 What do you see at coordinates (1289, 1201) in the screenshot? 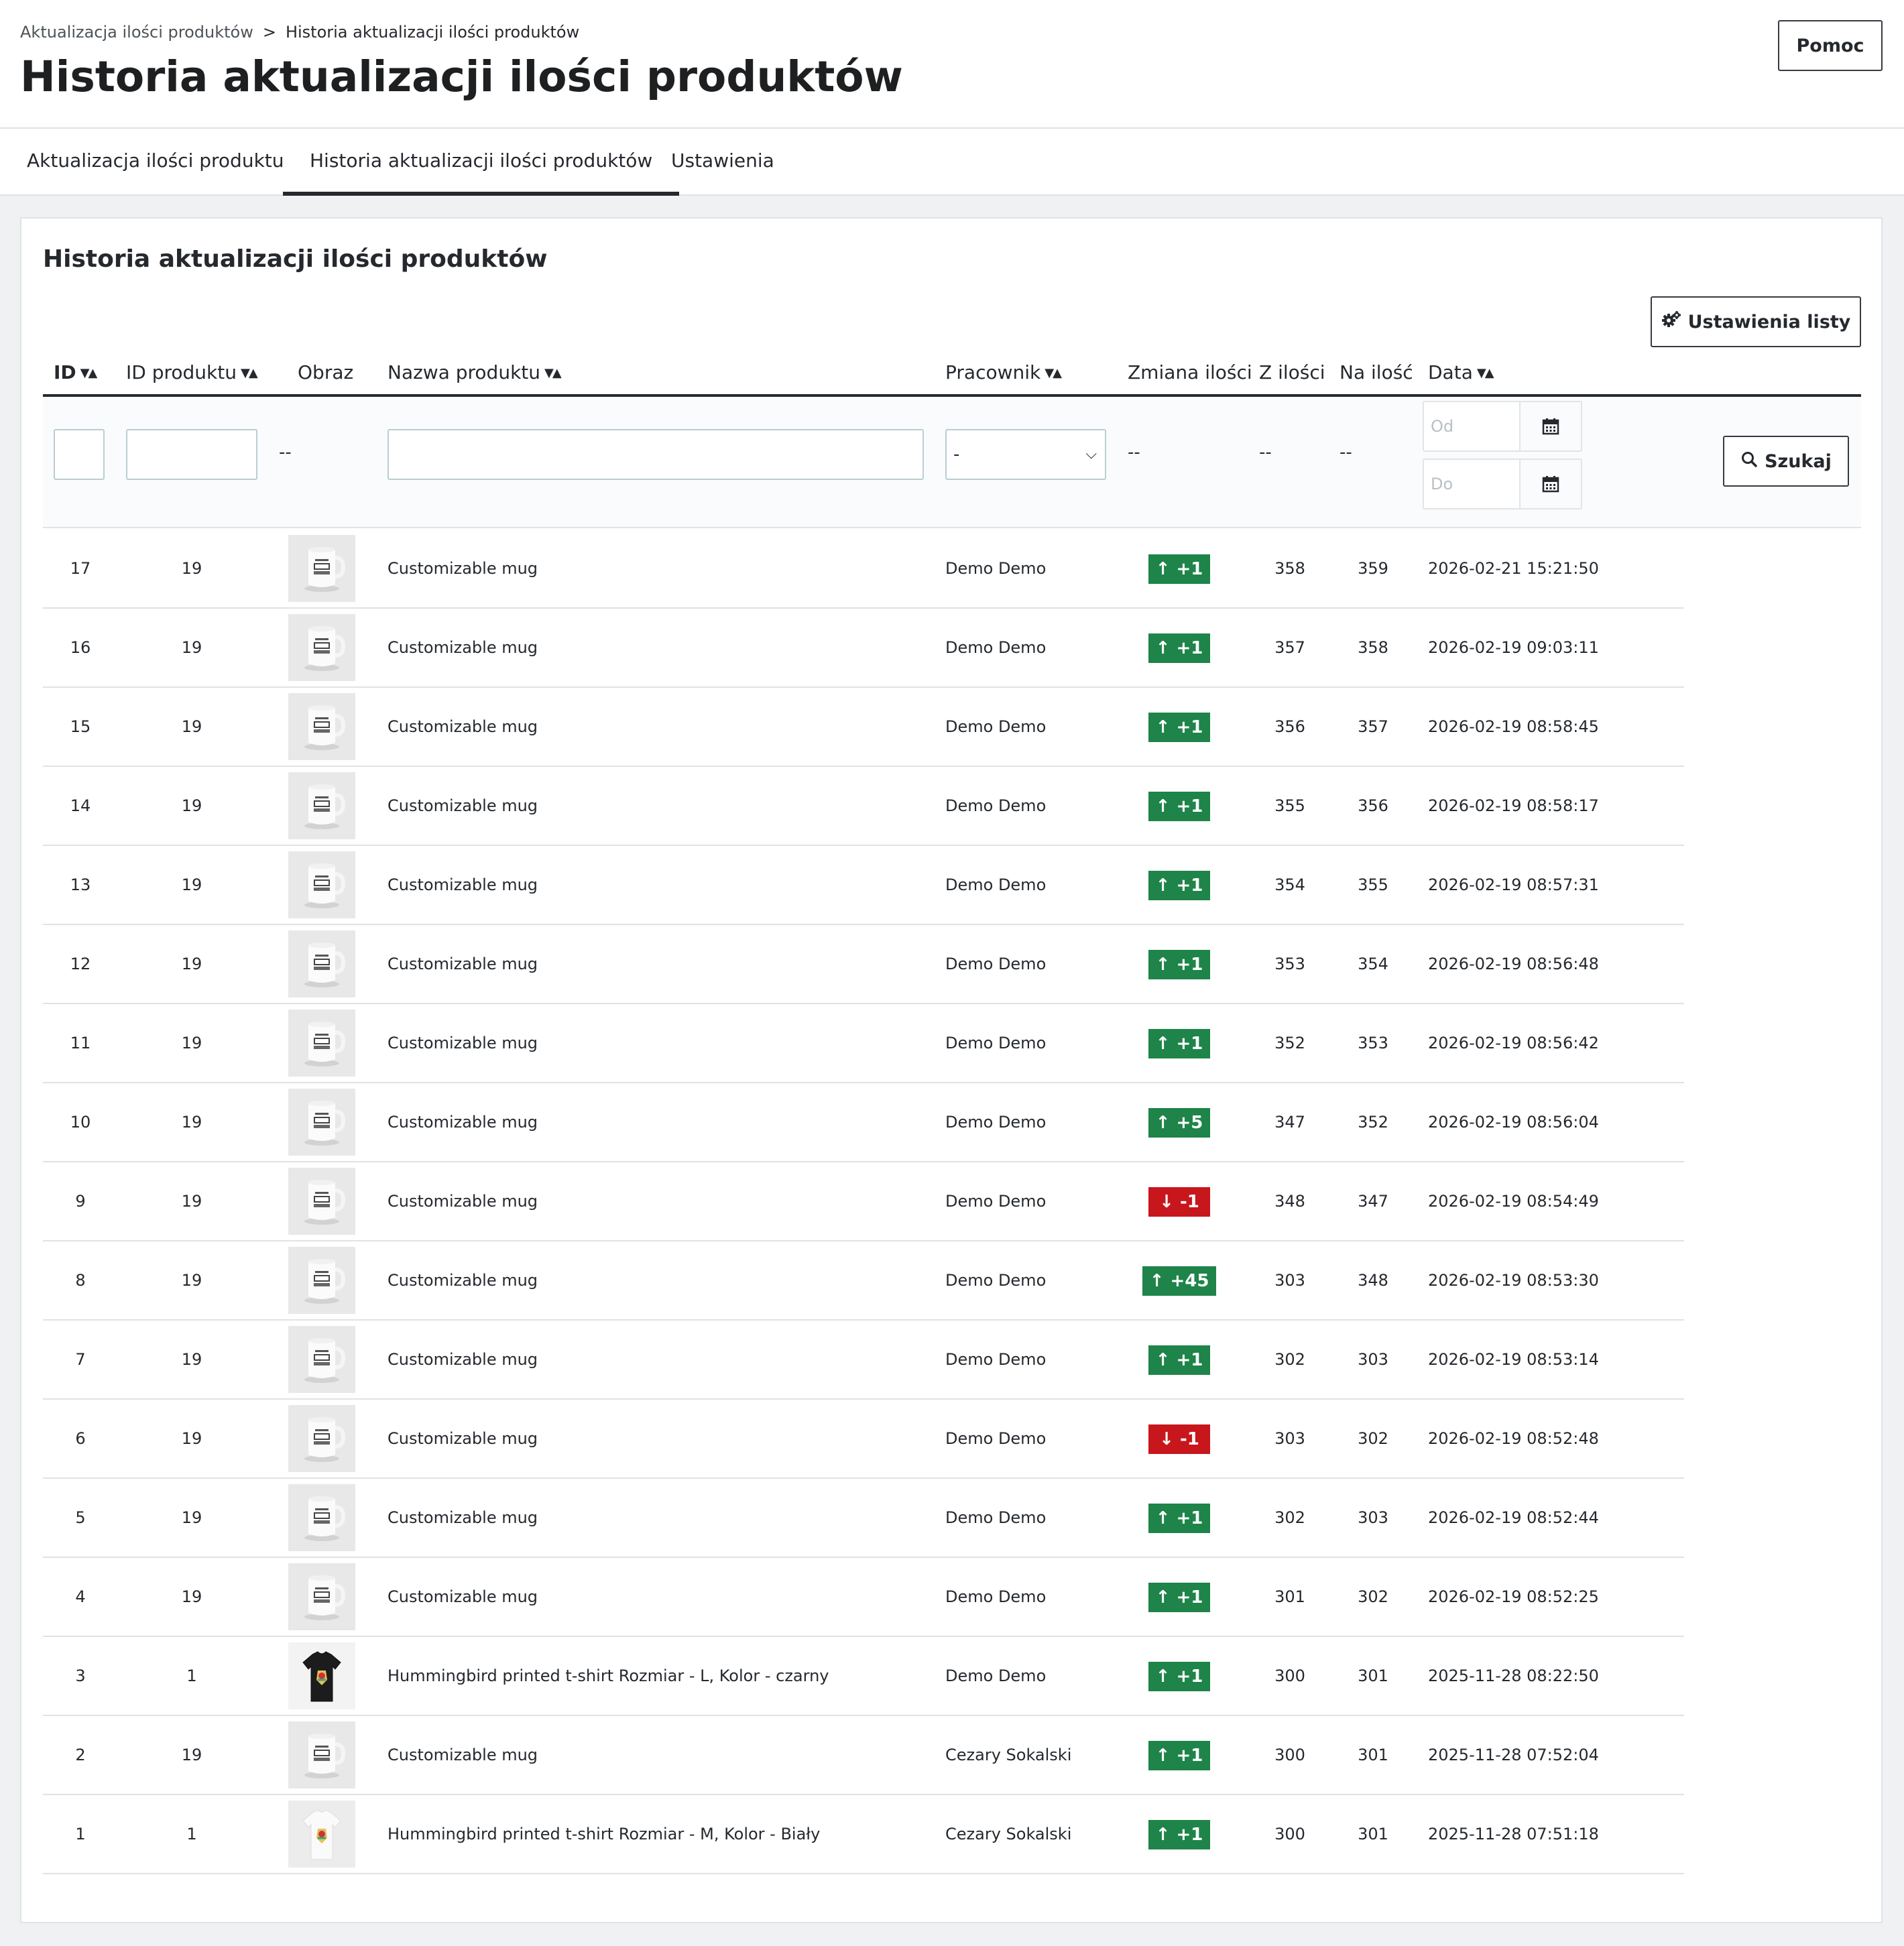
I see `cell-from-quantity: 348` at bounding box center [1289, 1201].